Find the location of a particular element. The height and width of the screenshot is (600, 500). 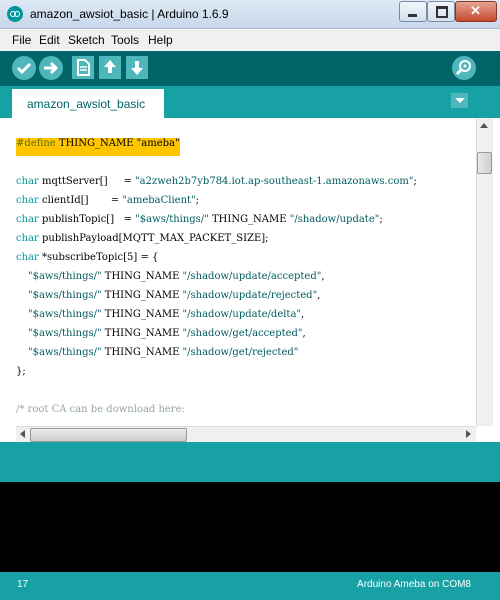

code-line: }; is located at coordinates (21, 371).